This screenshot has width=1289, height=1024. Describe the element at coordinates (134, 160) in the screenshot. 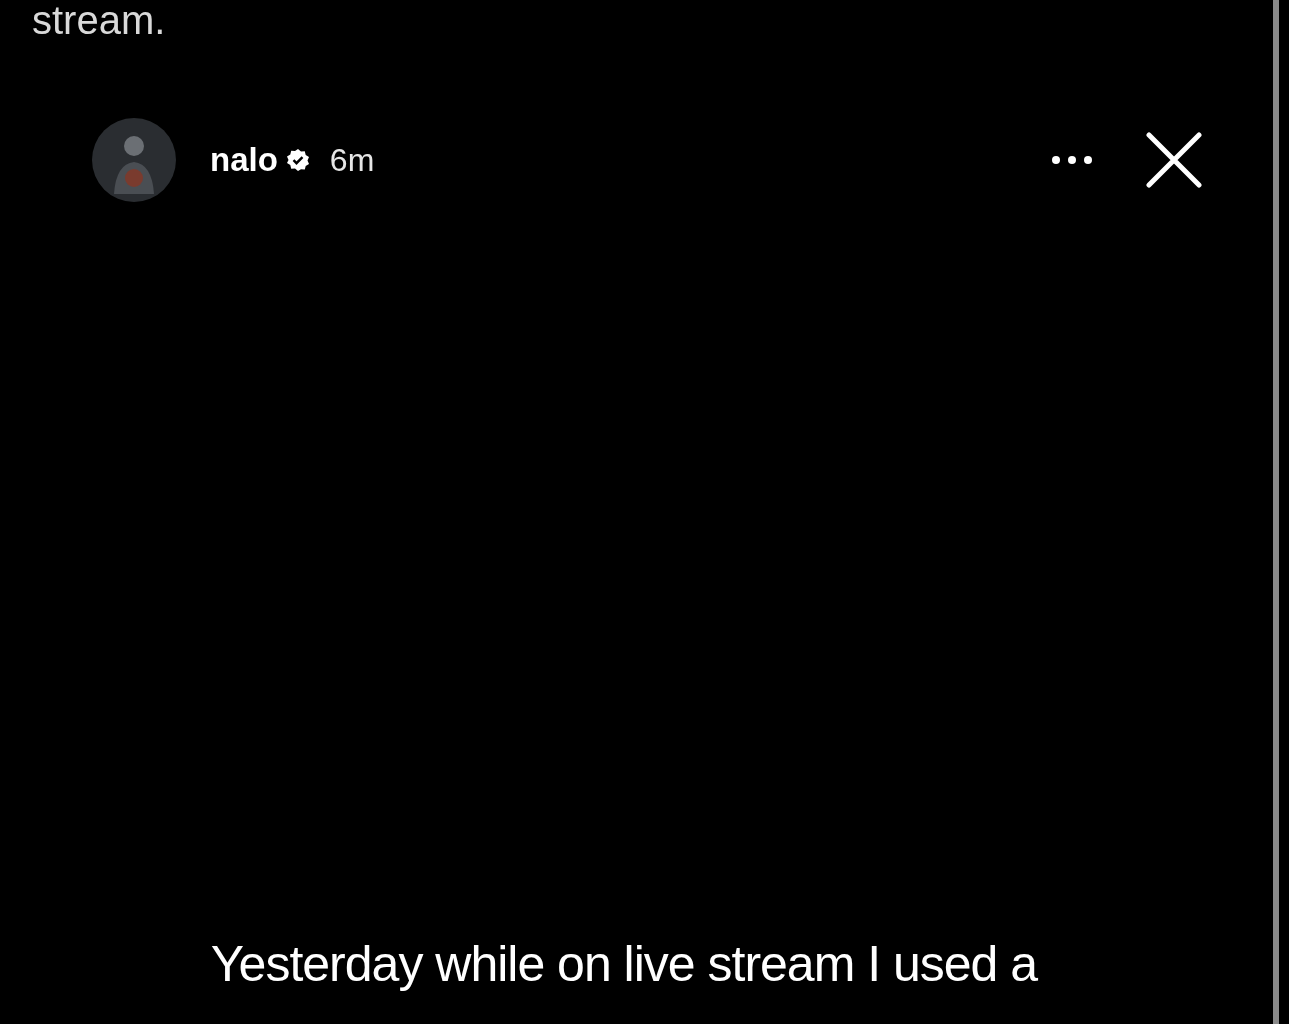

I see `avatar` at that location.